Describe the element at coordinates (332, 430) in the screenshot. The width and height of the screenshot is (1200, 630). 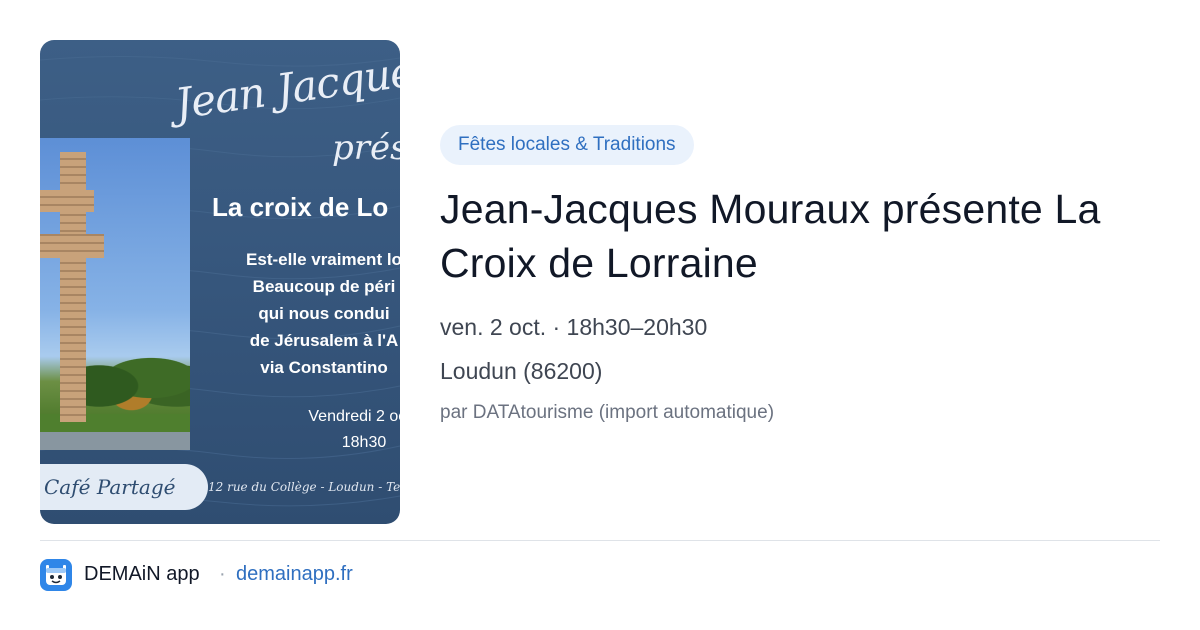
I see `poster-date: Vendredi 2 octo 18h30` at that location.